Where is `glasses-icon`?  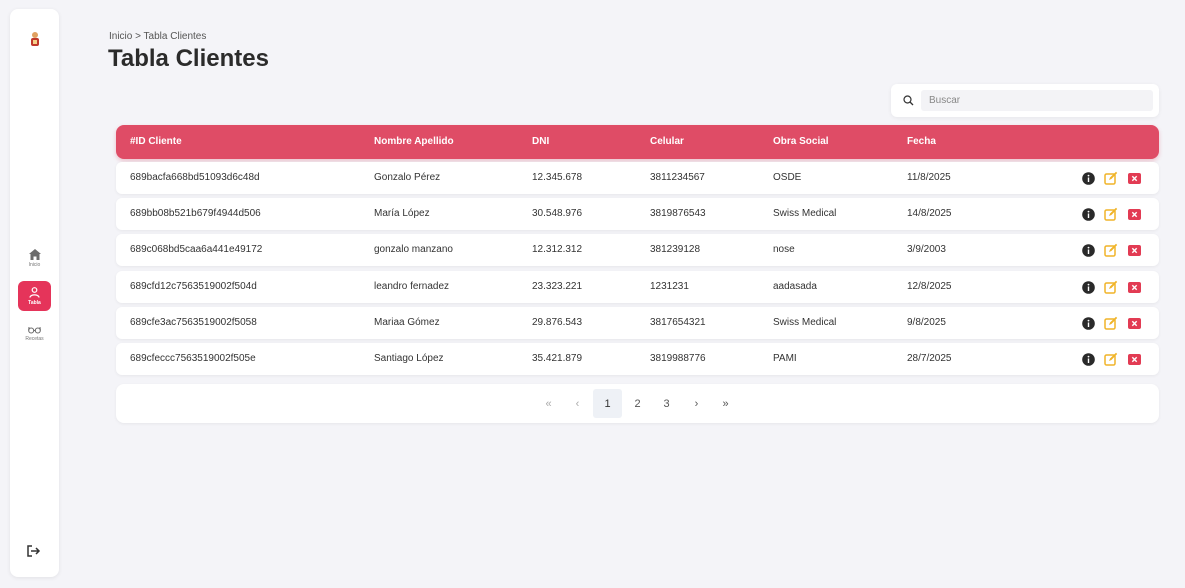
glasses-icon is located at coordinates (34, 330).